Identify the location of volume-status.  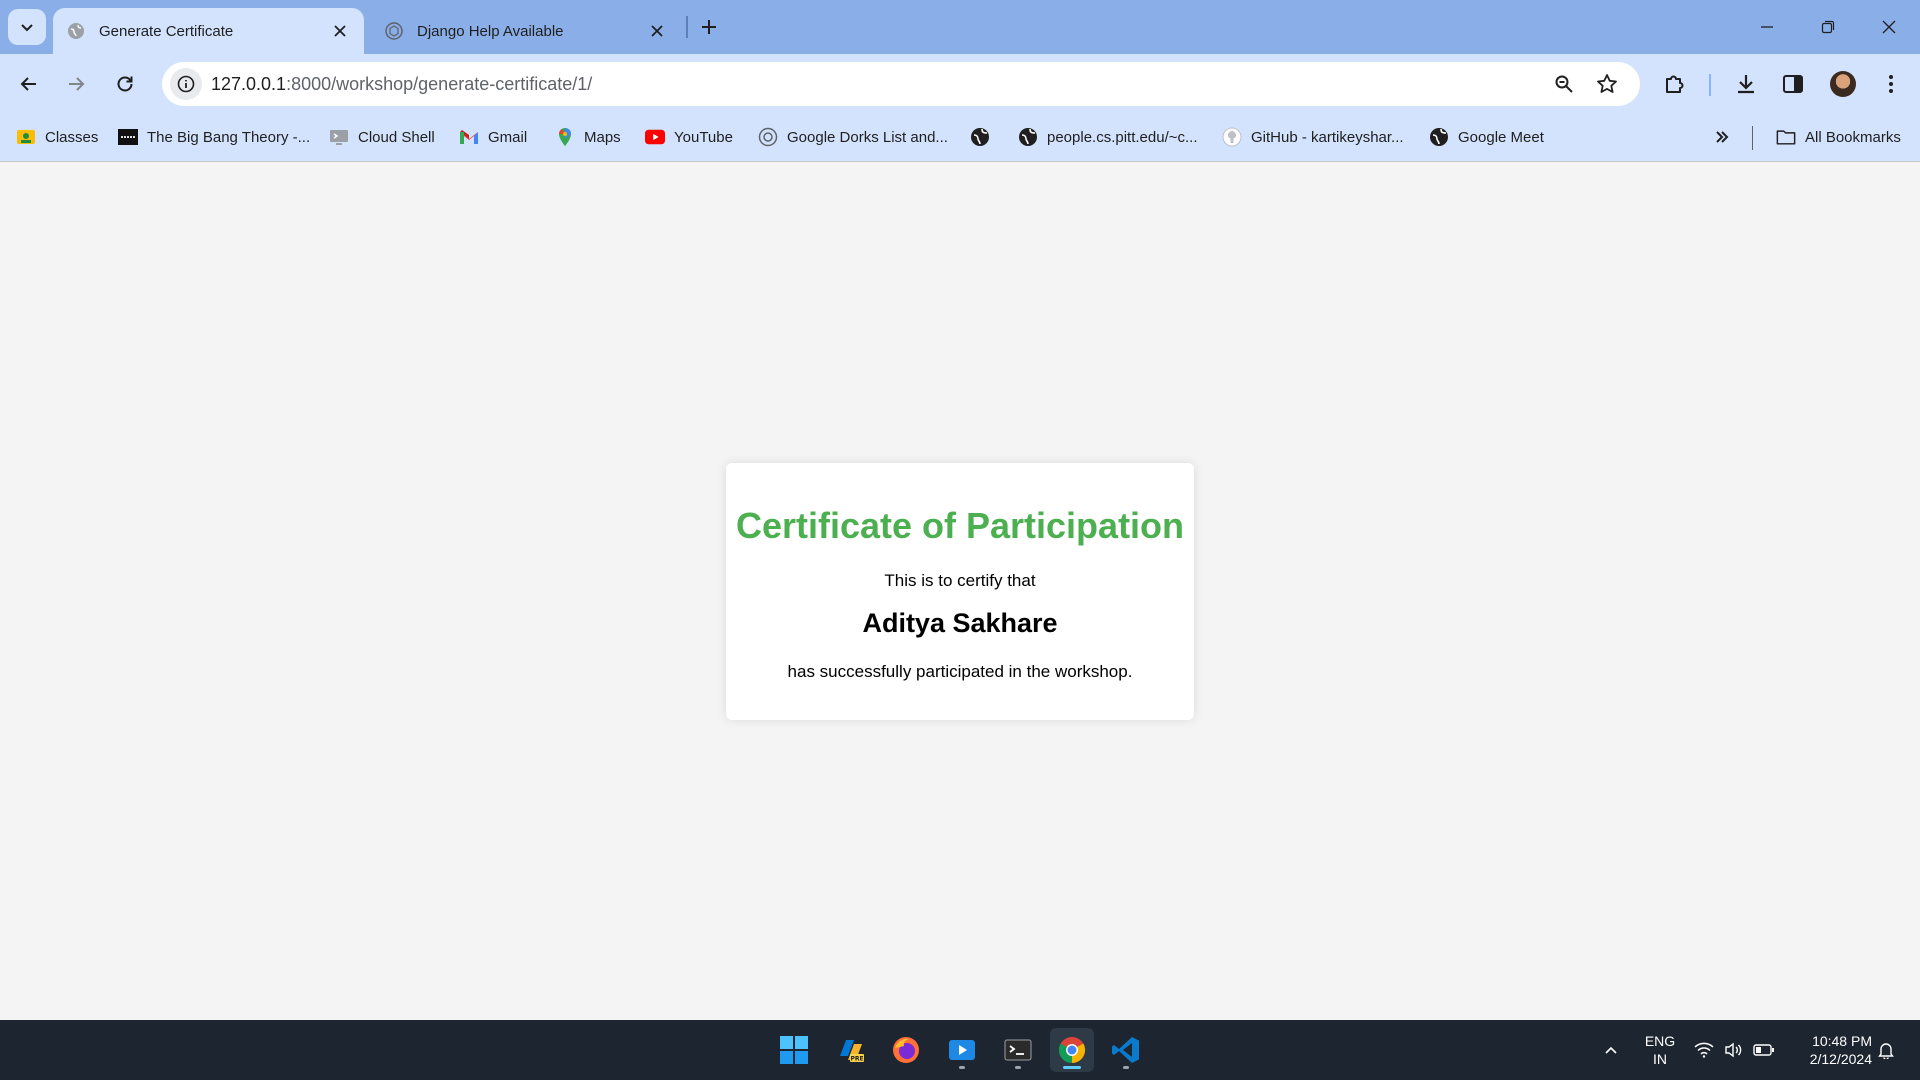
(1734, 1050).